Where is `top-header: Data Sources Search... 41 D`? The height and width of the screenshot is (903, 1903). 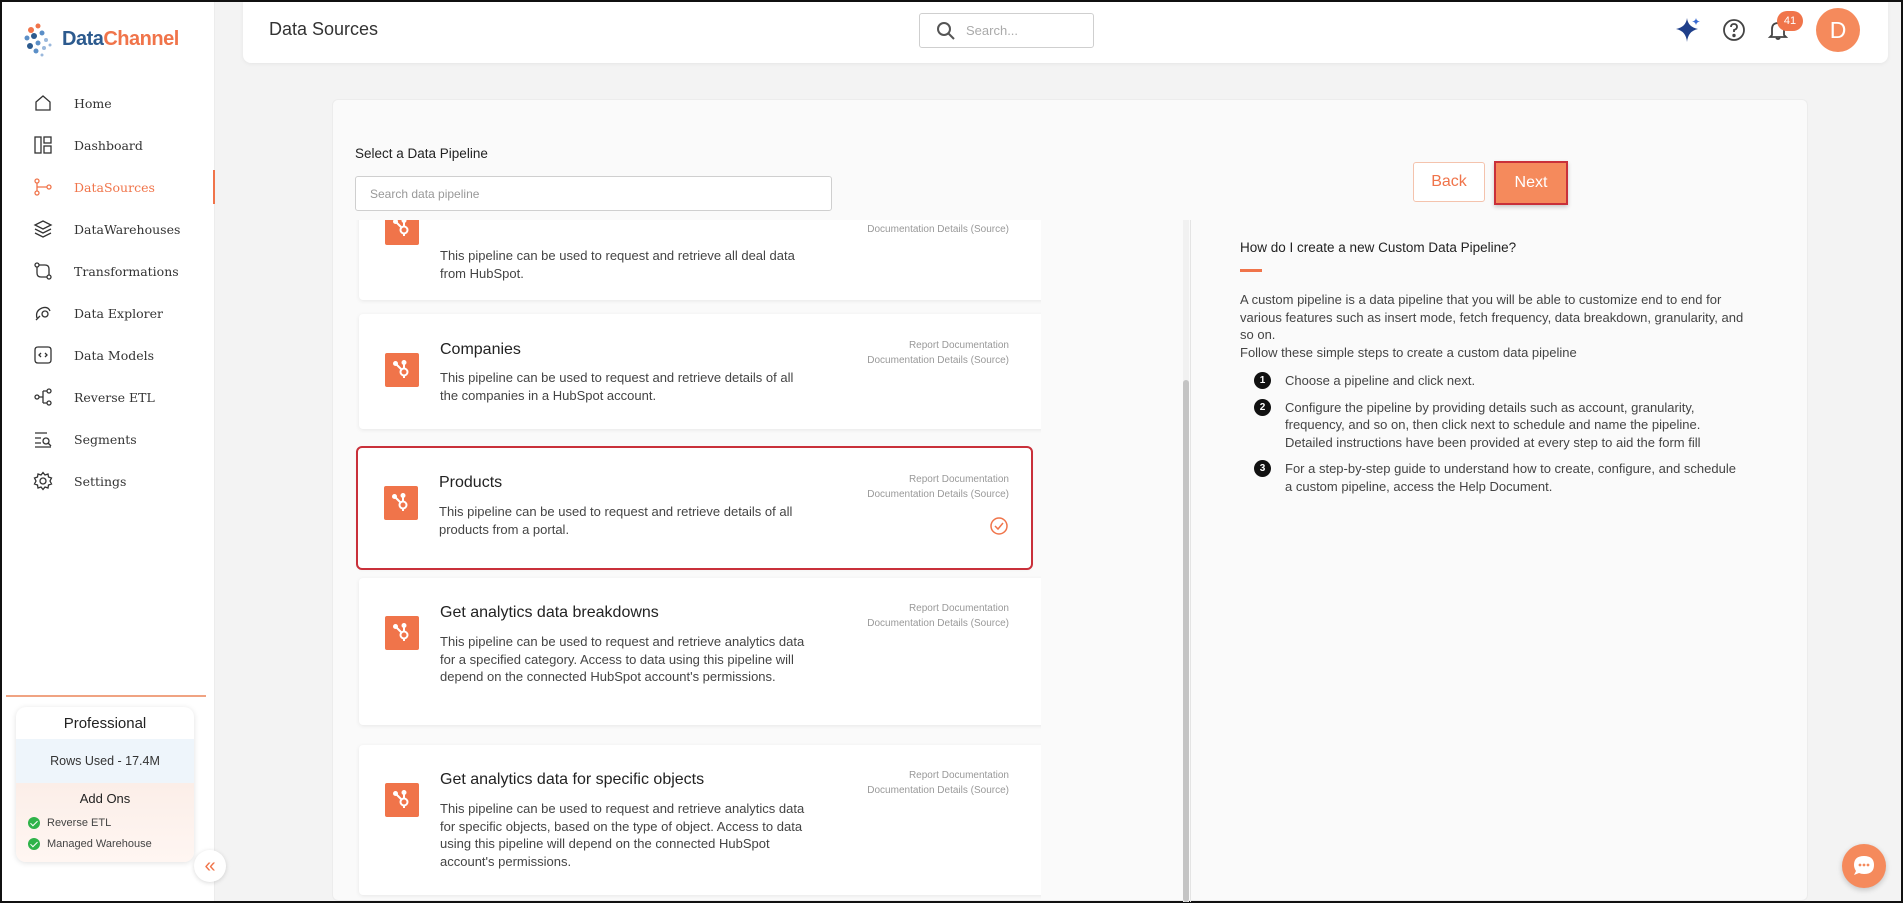
top-header: Data Sources Search... 41 D is located at coordinates (1065, 32).